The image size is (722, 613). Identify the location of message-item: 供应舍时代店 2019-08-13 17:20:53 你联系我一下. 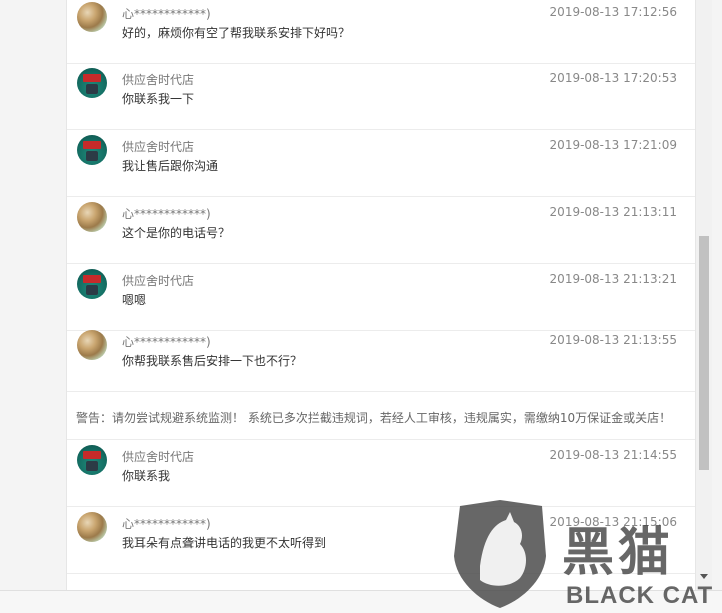
(381, 97).